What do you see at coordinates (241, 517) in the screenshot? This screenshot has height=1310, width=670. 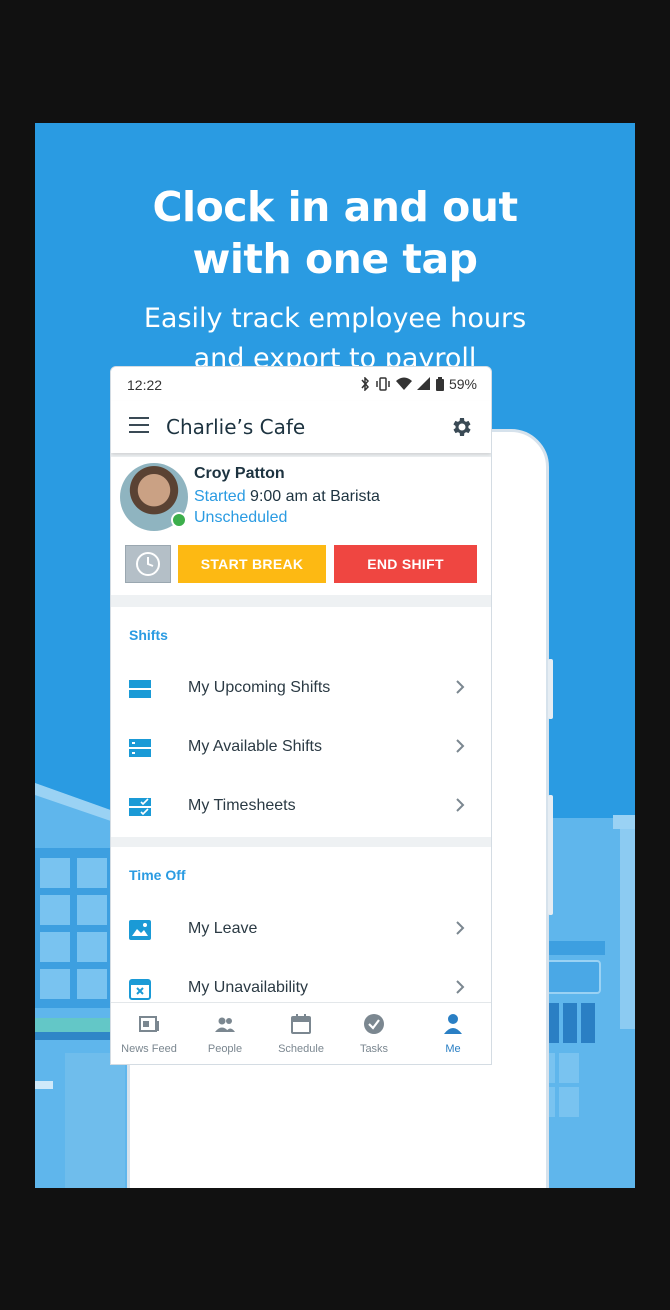 I see `schedule-status: Unscheduled` at bounding box center [241, 517].